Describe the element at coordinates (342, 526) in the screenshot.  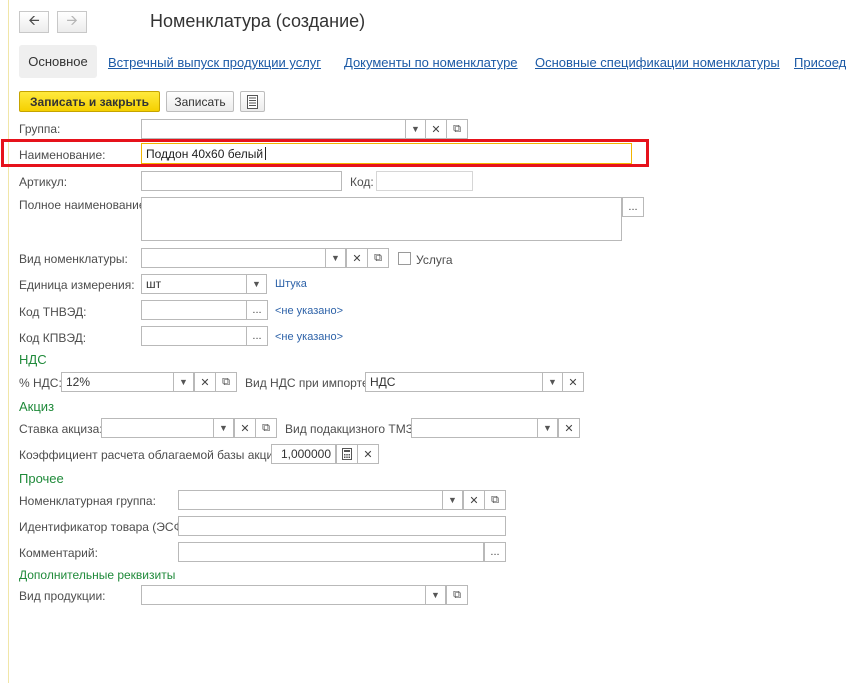
I see `product-id-input` at that location.